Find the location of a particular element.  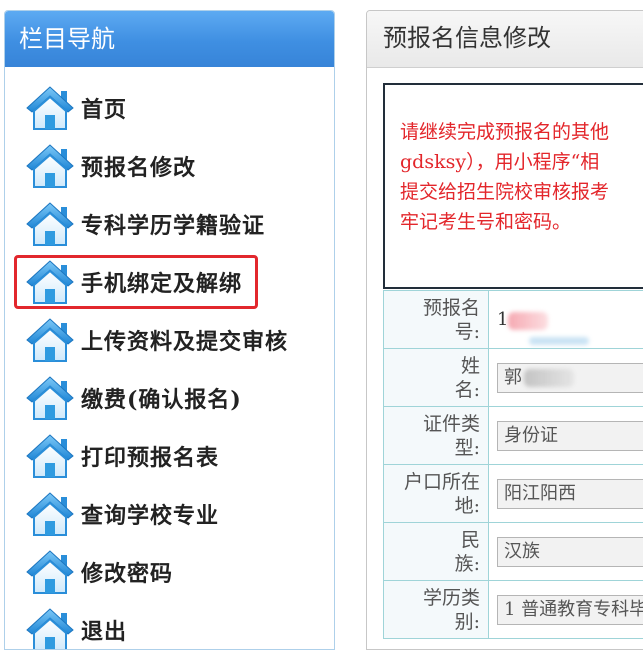

prereg-no-value-cell: 1 is located at coordinates (566, 320).